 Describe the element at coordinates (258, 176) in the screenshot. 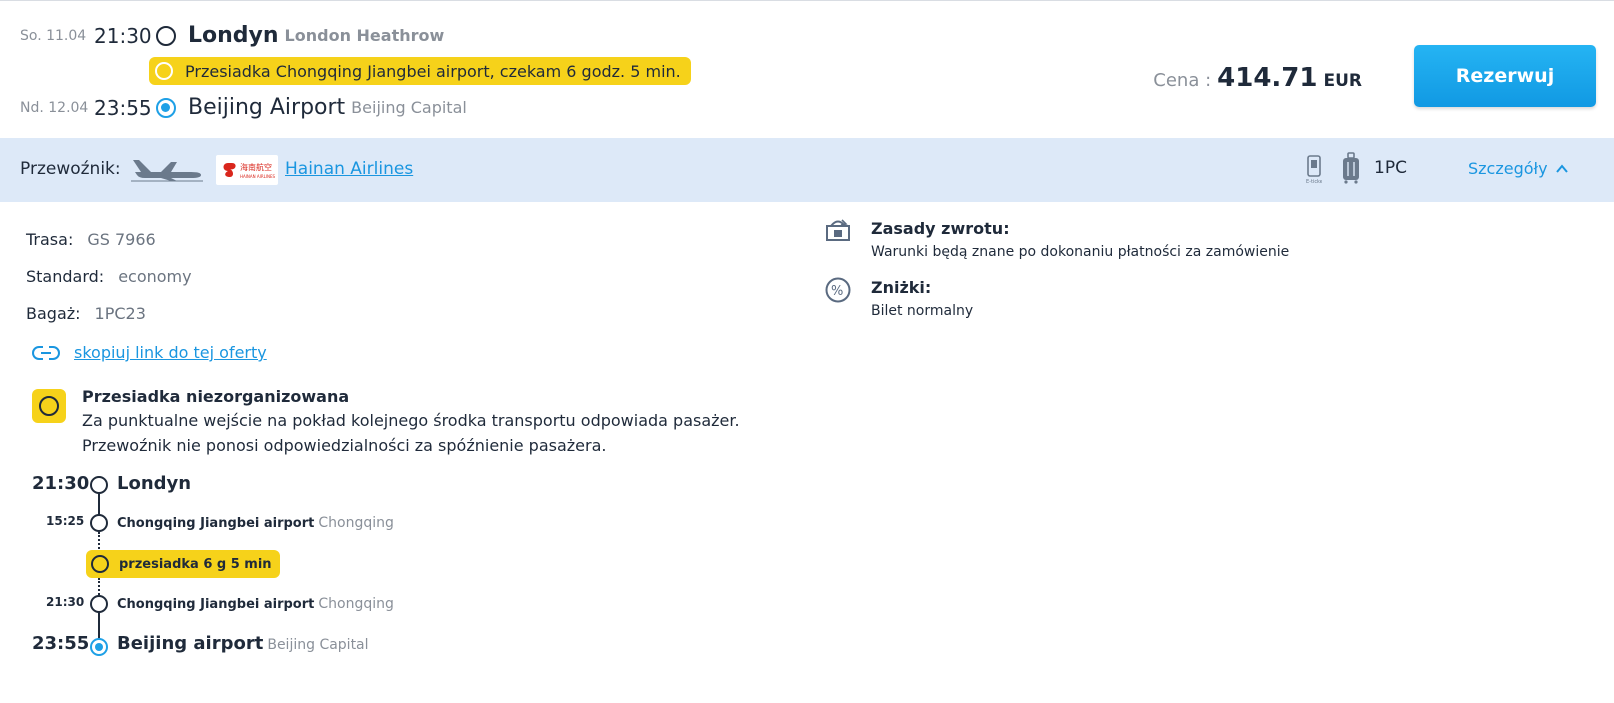

I see `svg-text: HAINAN AIRLINES` at that location.